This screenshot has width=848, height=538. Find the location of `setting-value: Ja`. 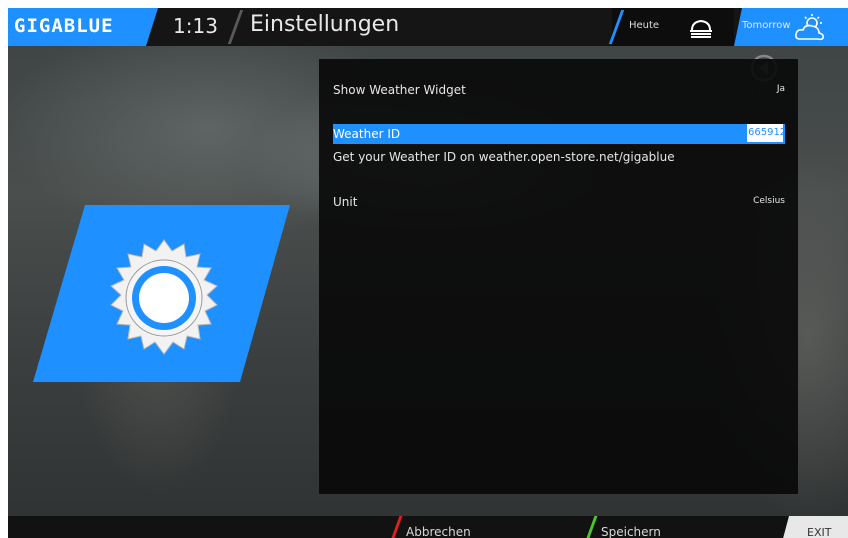

setting-value: Ja is located at coordinates (780, 89).